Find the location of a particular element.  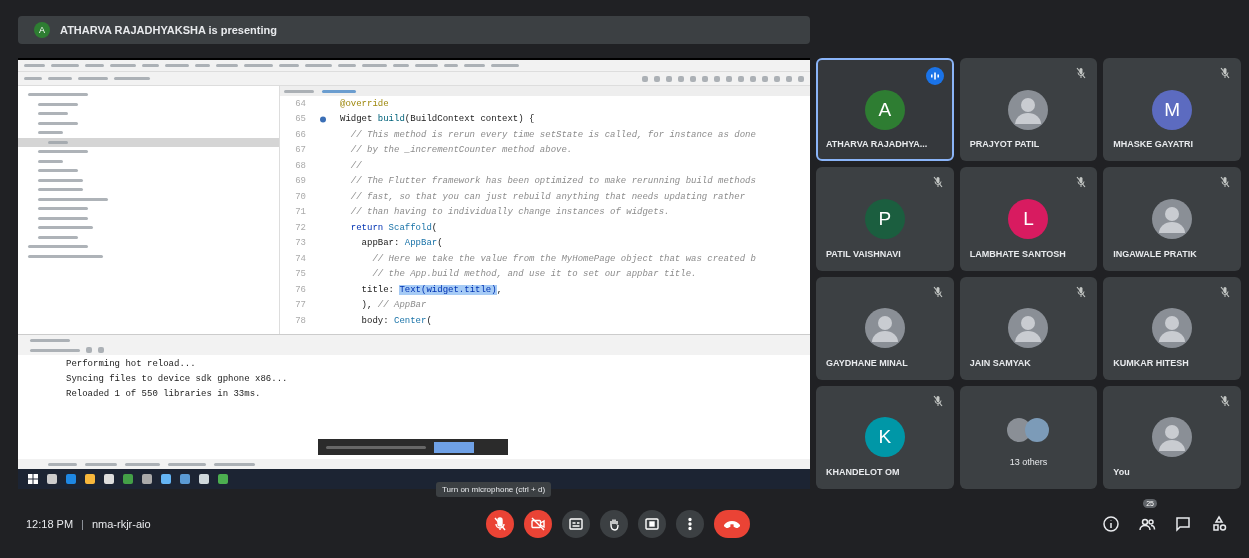

more-button is located at coordinates (690, 523).